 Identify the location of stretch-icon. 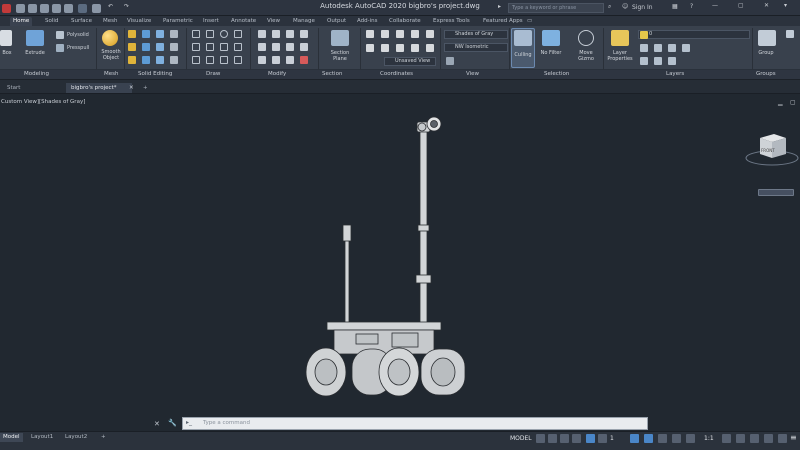
(262, 60).